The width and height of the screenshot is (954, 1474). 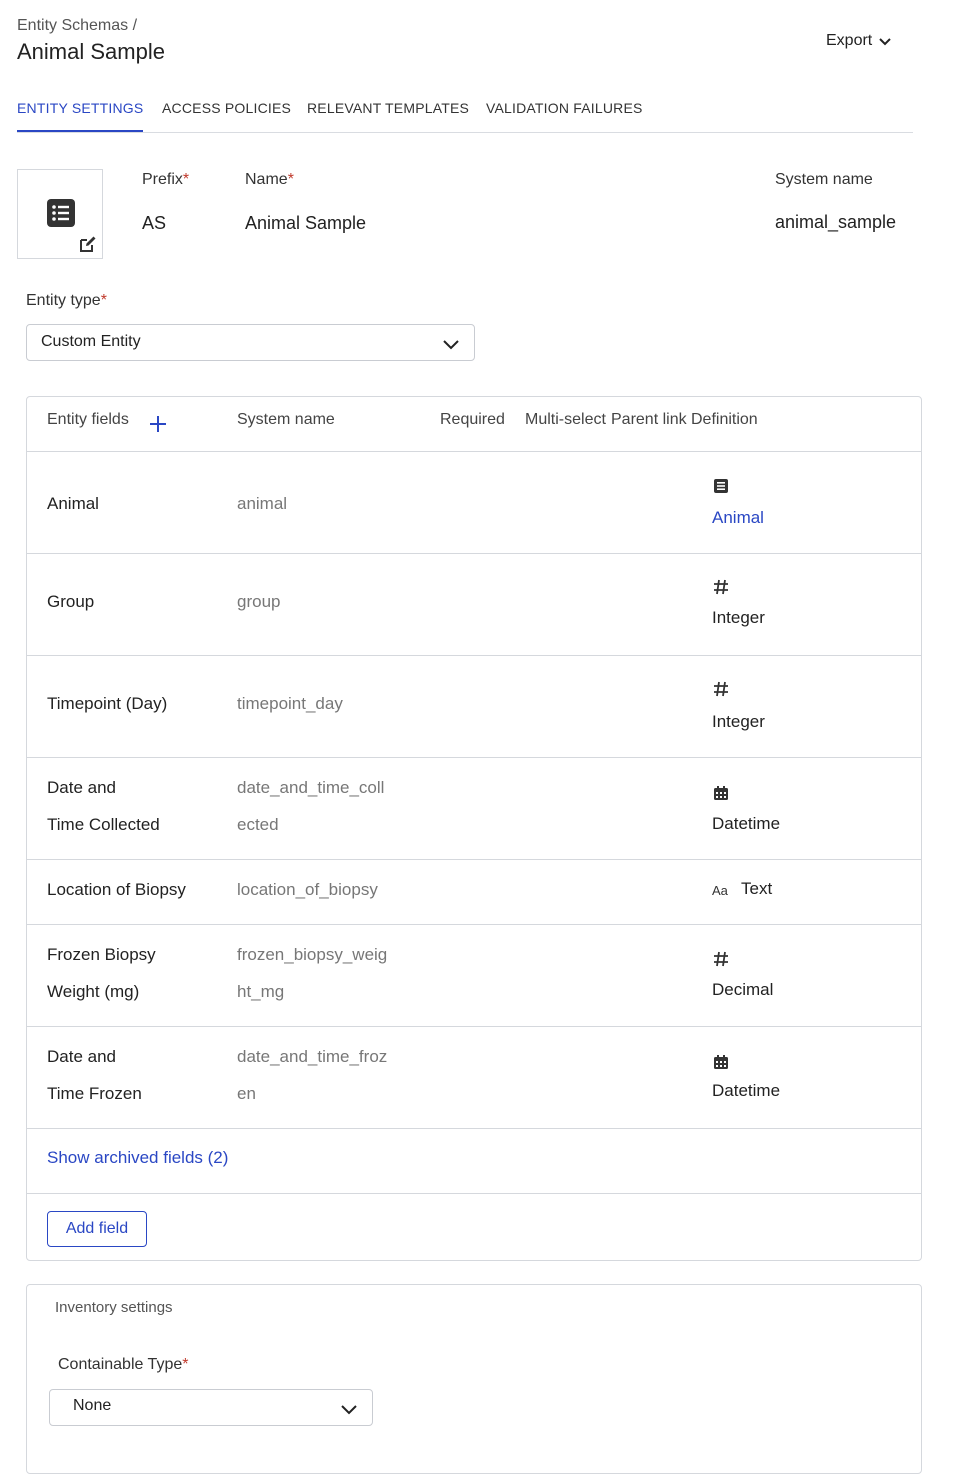 What do you see at coordinates (262, 503) in the screenshot?
I see `field-system-name: animal` at bounding box center [262, 503].